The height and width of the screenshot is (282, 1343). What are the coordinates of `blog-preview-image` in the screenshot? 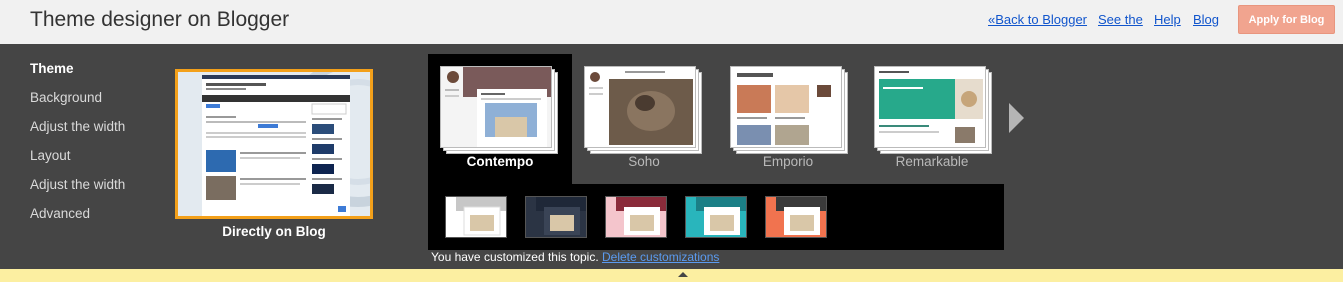 It's located at (274, 144).